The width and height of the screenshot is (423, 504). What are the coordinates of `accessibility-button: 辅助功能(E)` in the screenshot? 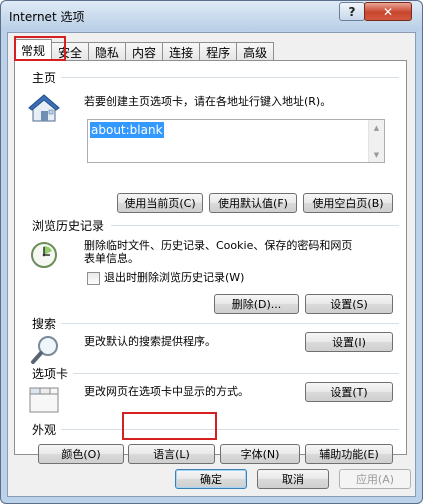 It's located at (349, 454).